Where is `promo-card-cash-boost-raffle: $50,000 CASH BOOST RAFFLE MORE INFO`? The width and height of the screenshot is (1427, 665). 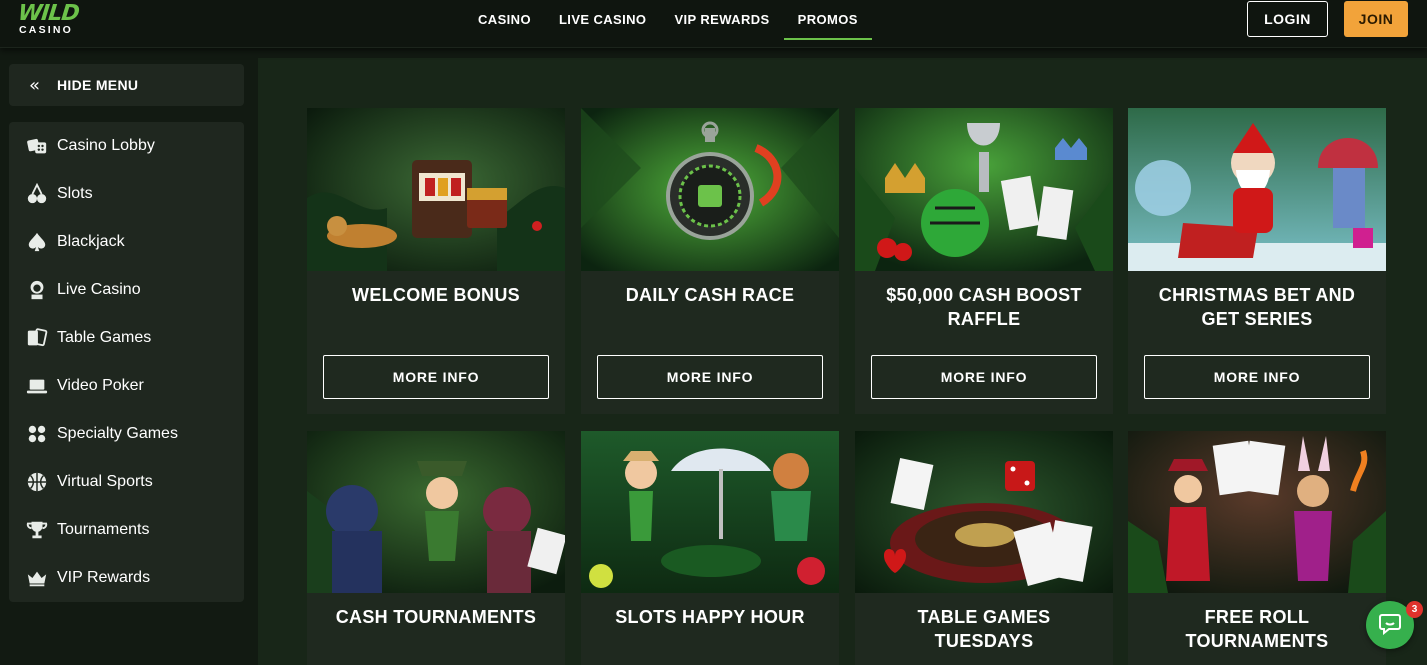
promo-card-cash-boost-raffle: $50,000 CASH BOOST RAFFLE MORE INFO is located at coordinates (984, 261).